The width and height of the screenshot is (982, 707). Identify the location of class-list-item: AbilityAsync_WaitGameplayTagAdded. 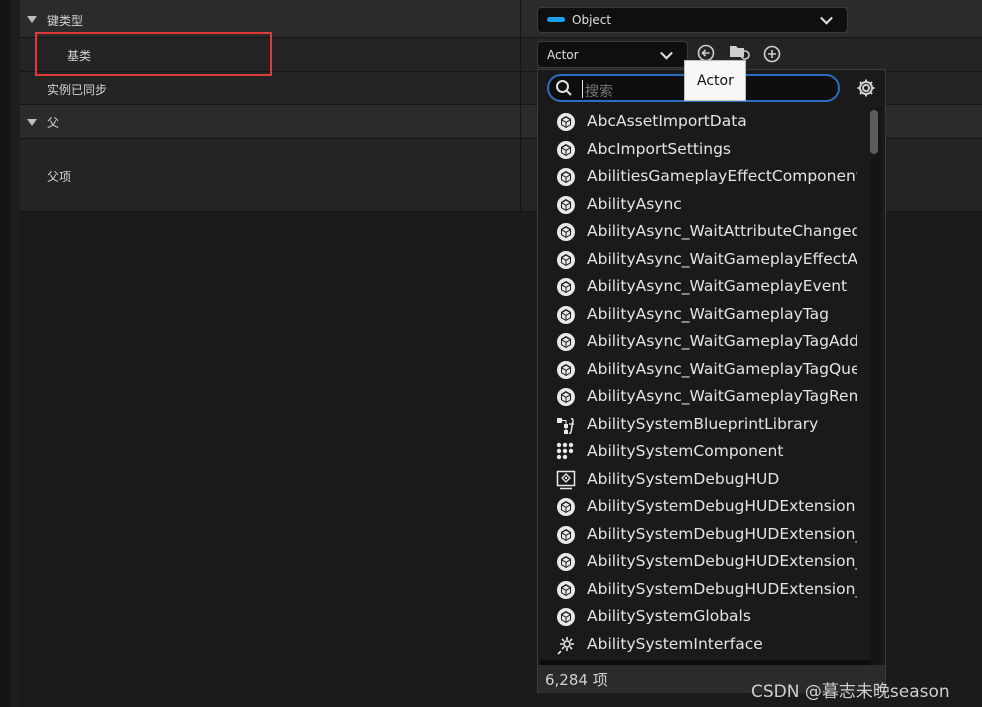
(706, 342).